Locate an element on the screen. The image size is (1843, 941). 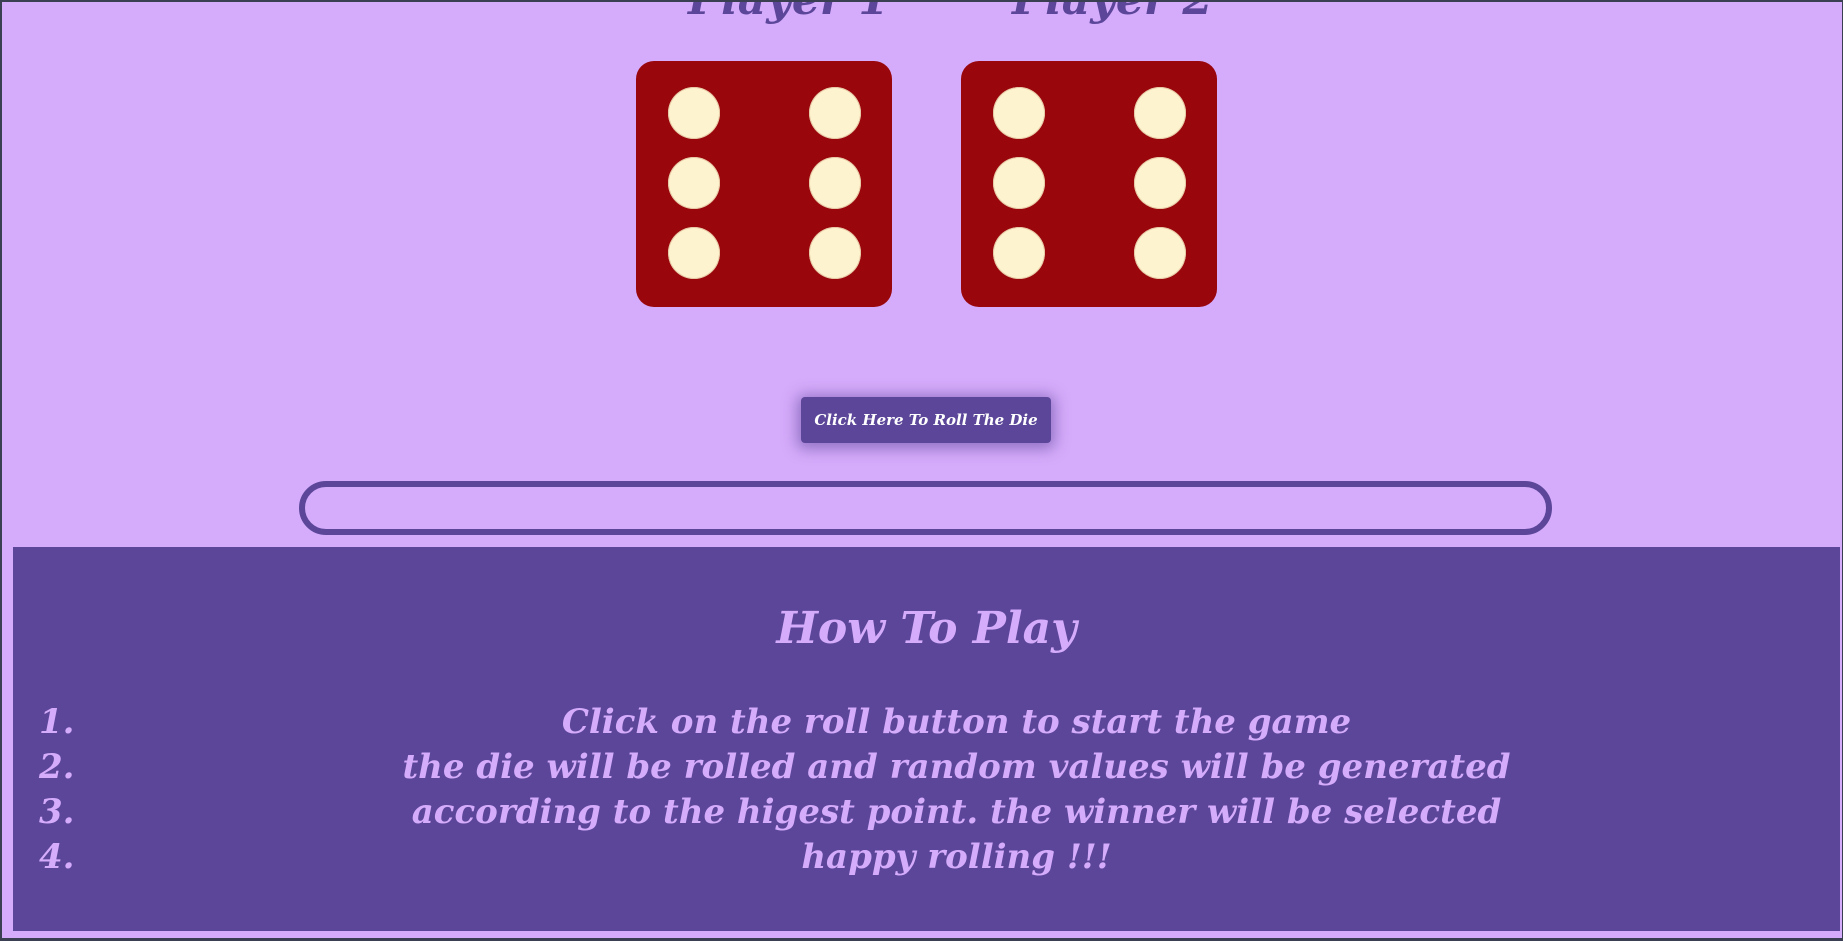
rule-item: 4. happy rolling !!! is located at coordinates (926, 859).